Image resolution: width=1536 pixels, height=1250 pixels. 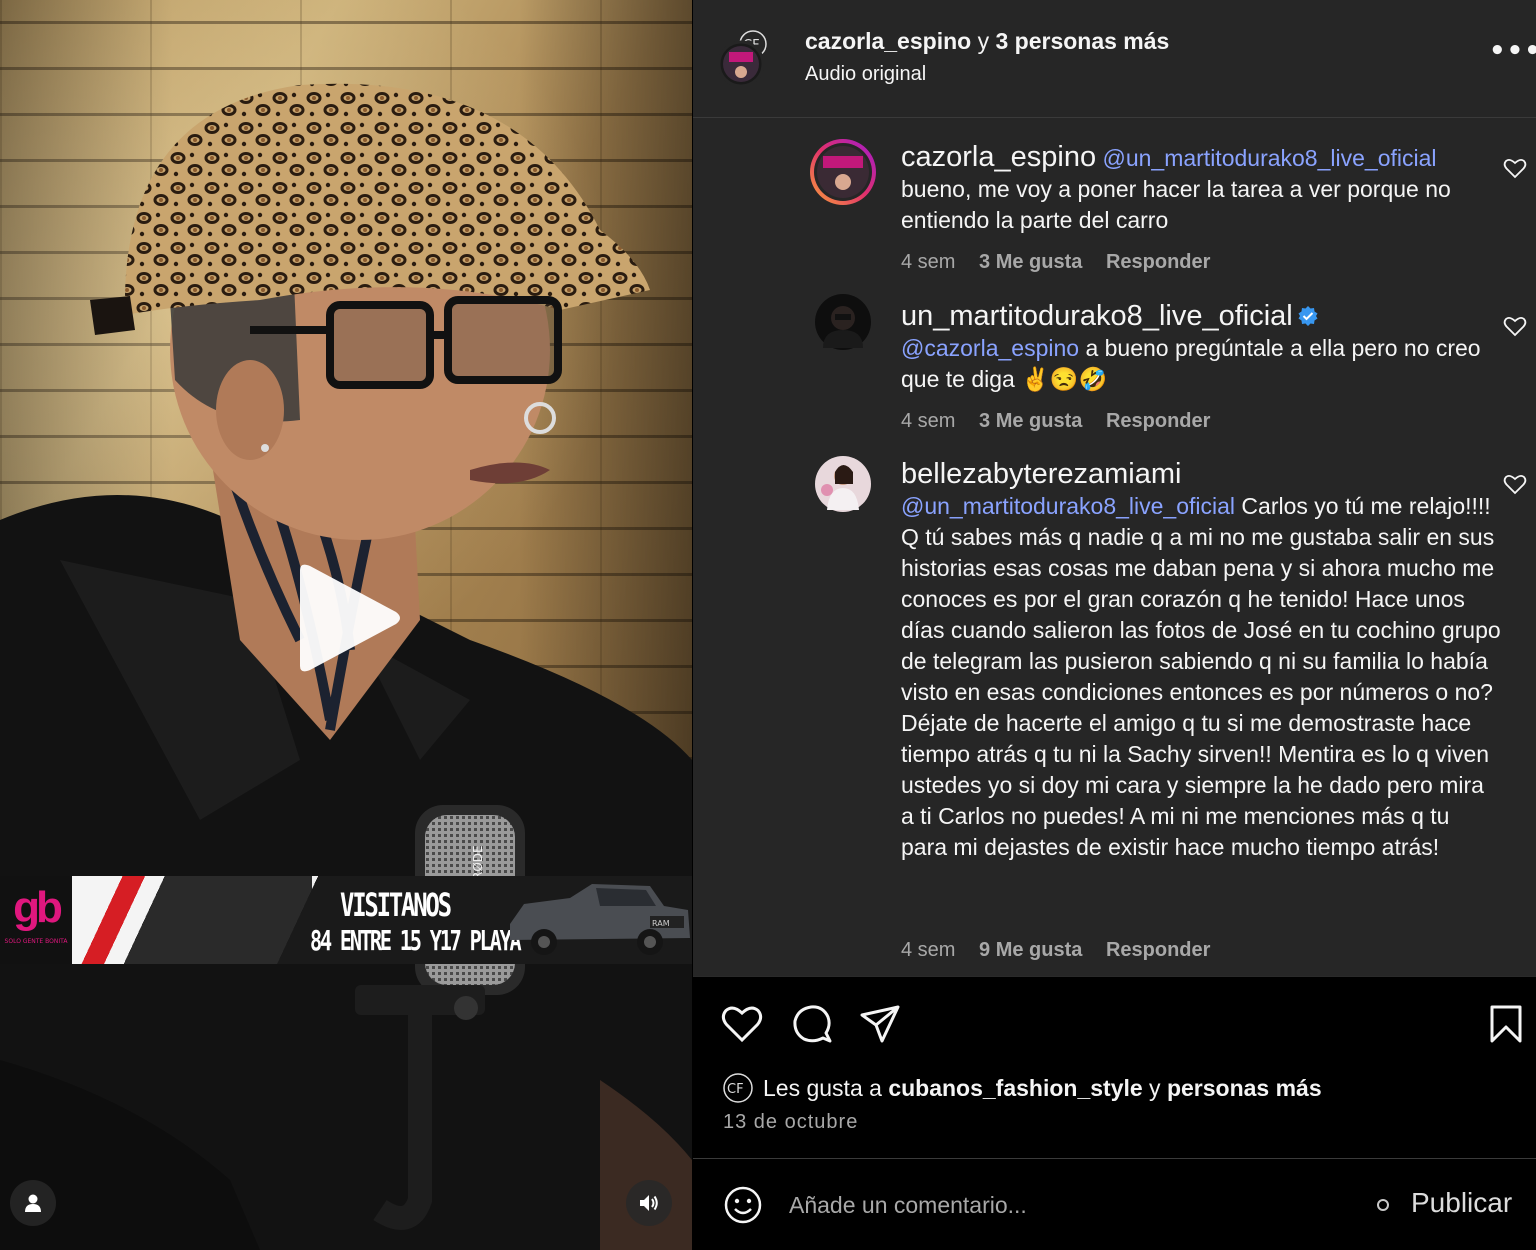 What do you see at coordinates (998, 157) in the screenshot?
I see `comment-username: cazorla_espino` at bounding box center [998, 157].